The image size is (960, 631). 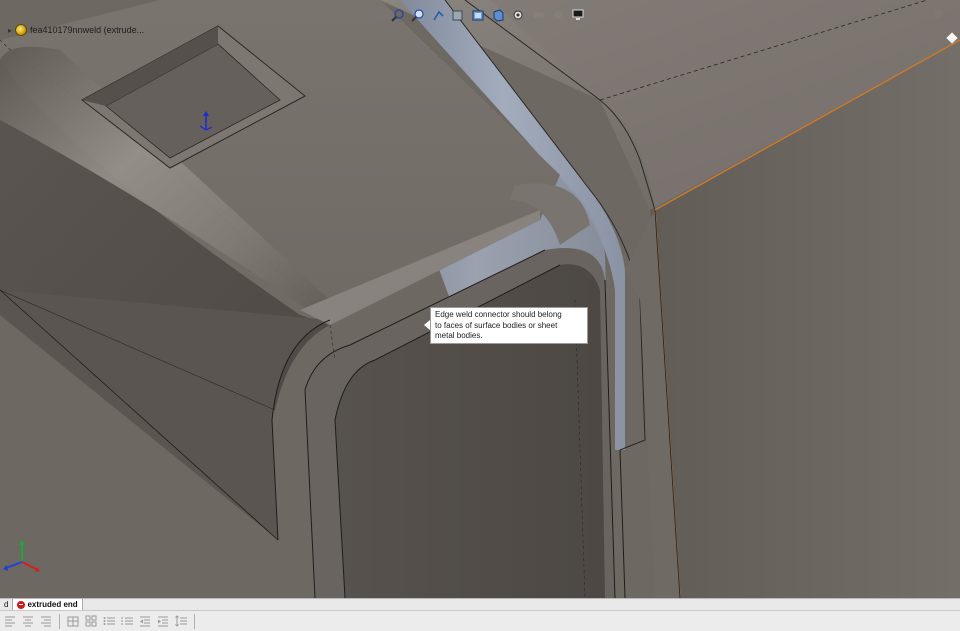 What do you see at coordinates (21, 604) in the screenshot?
I see `rebuild-error-icon` at bounding box center [21, 604].